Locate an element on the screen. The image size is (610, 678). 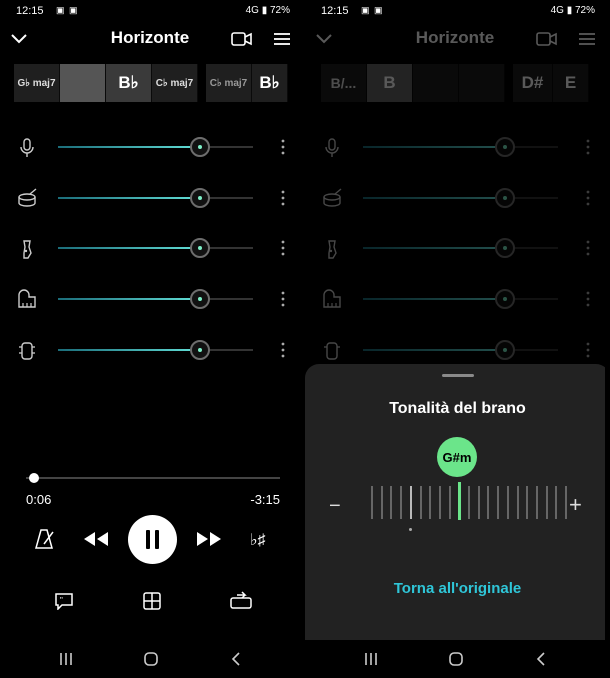
chord-strip: G♭ maj7 B♭ C♭ maj7 C♭ maj7 B♭ is located at coordinates (151, 83).